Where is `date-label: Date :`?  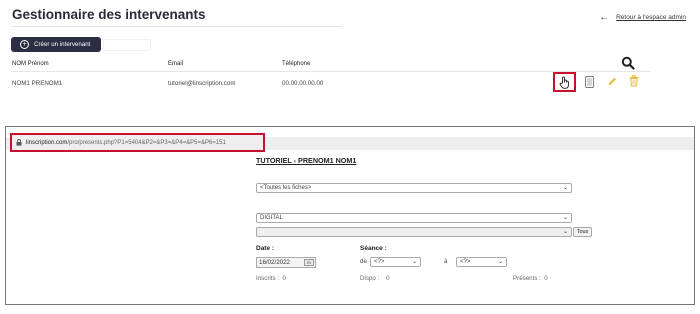
date-label: Date : is located at coordinates (265, 248).